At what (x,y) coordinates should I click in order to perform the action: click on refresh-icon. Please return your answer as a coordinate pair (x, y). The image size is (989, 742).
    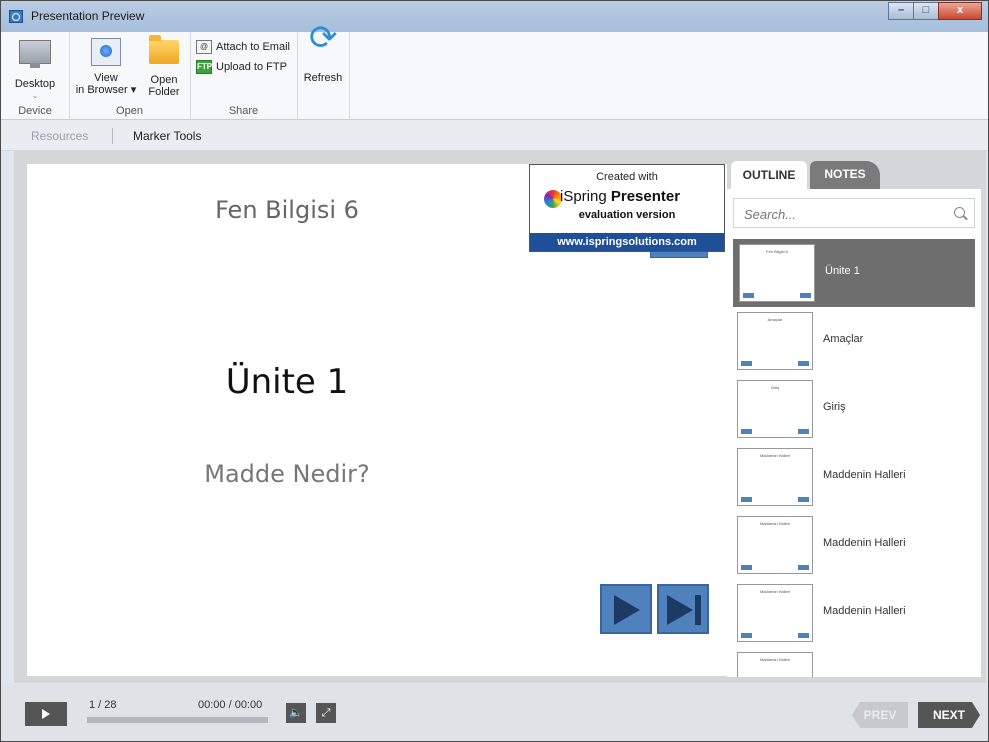
    Looking at the image, I should click on (323, 50).